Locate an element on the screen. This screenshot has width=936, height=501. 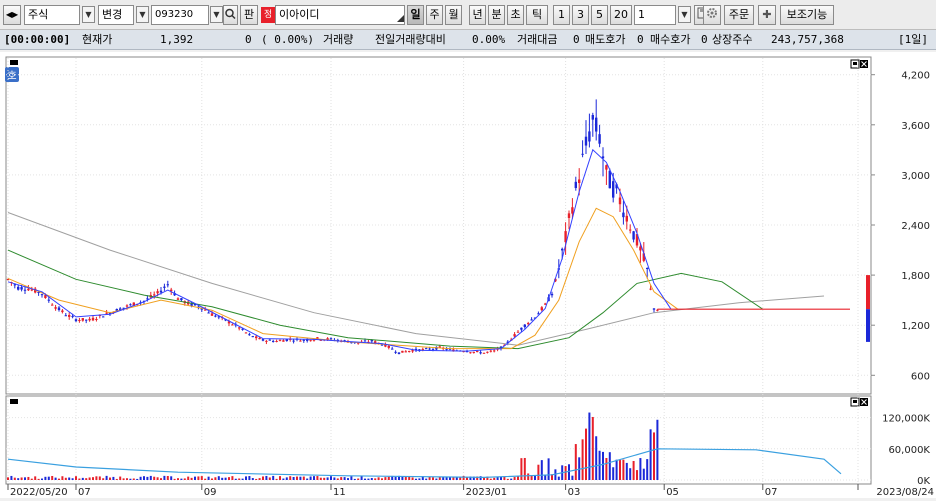
interval-button-1: 1 is located at coordinates (561, 15).